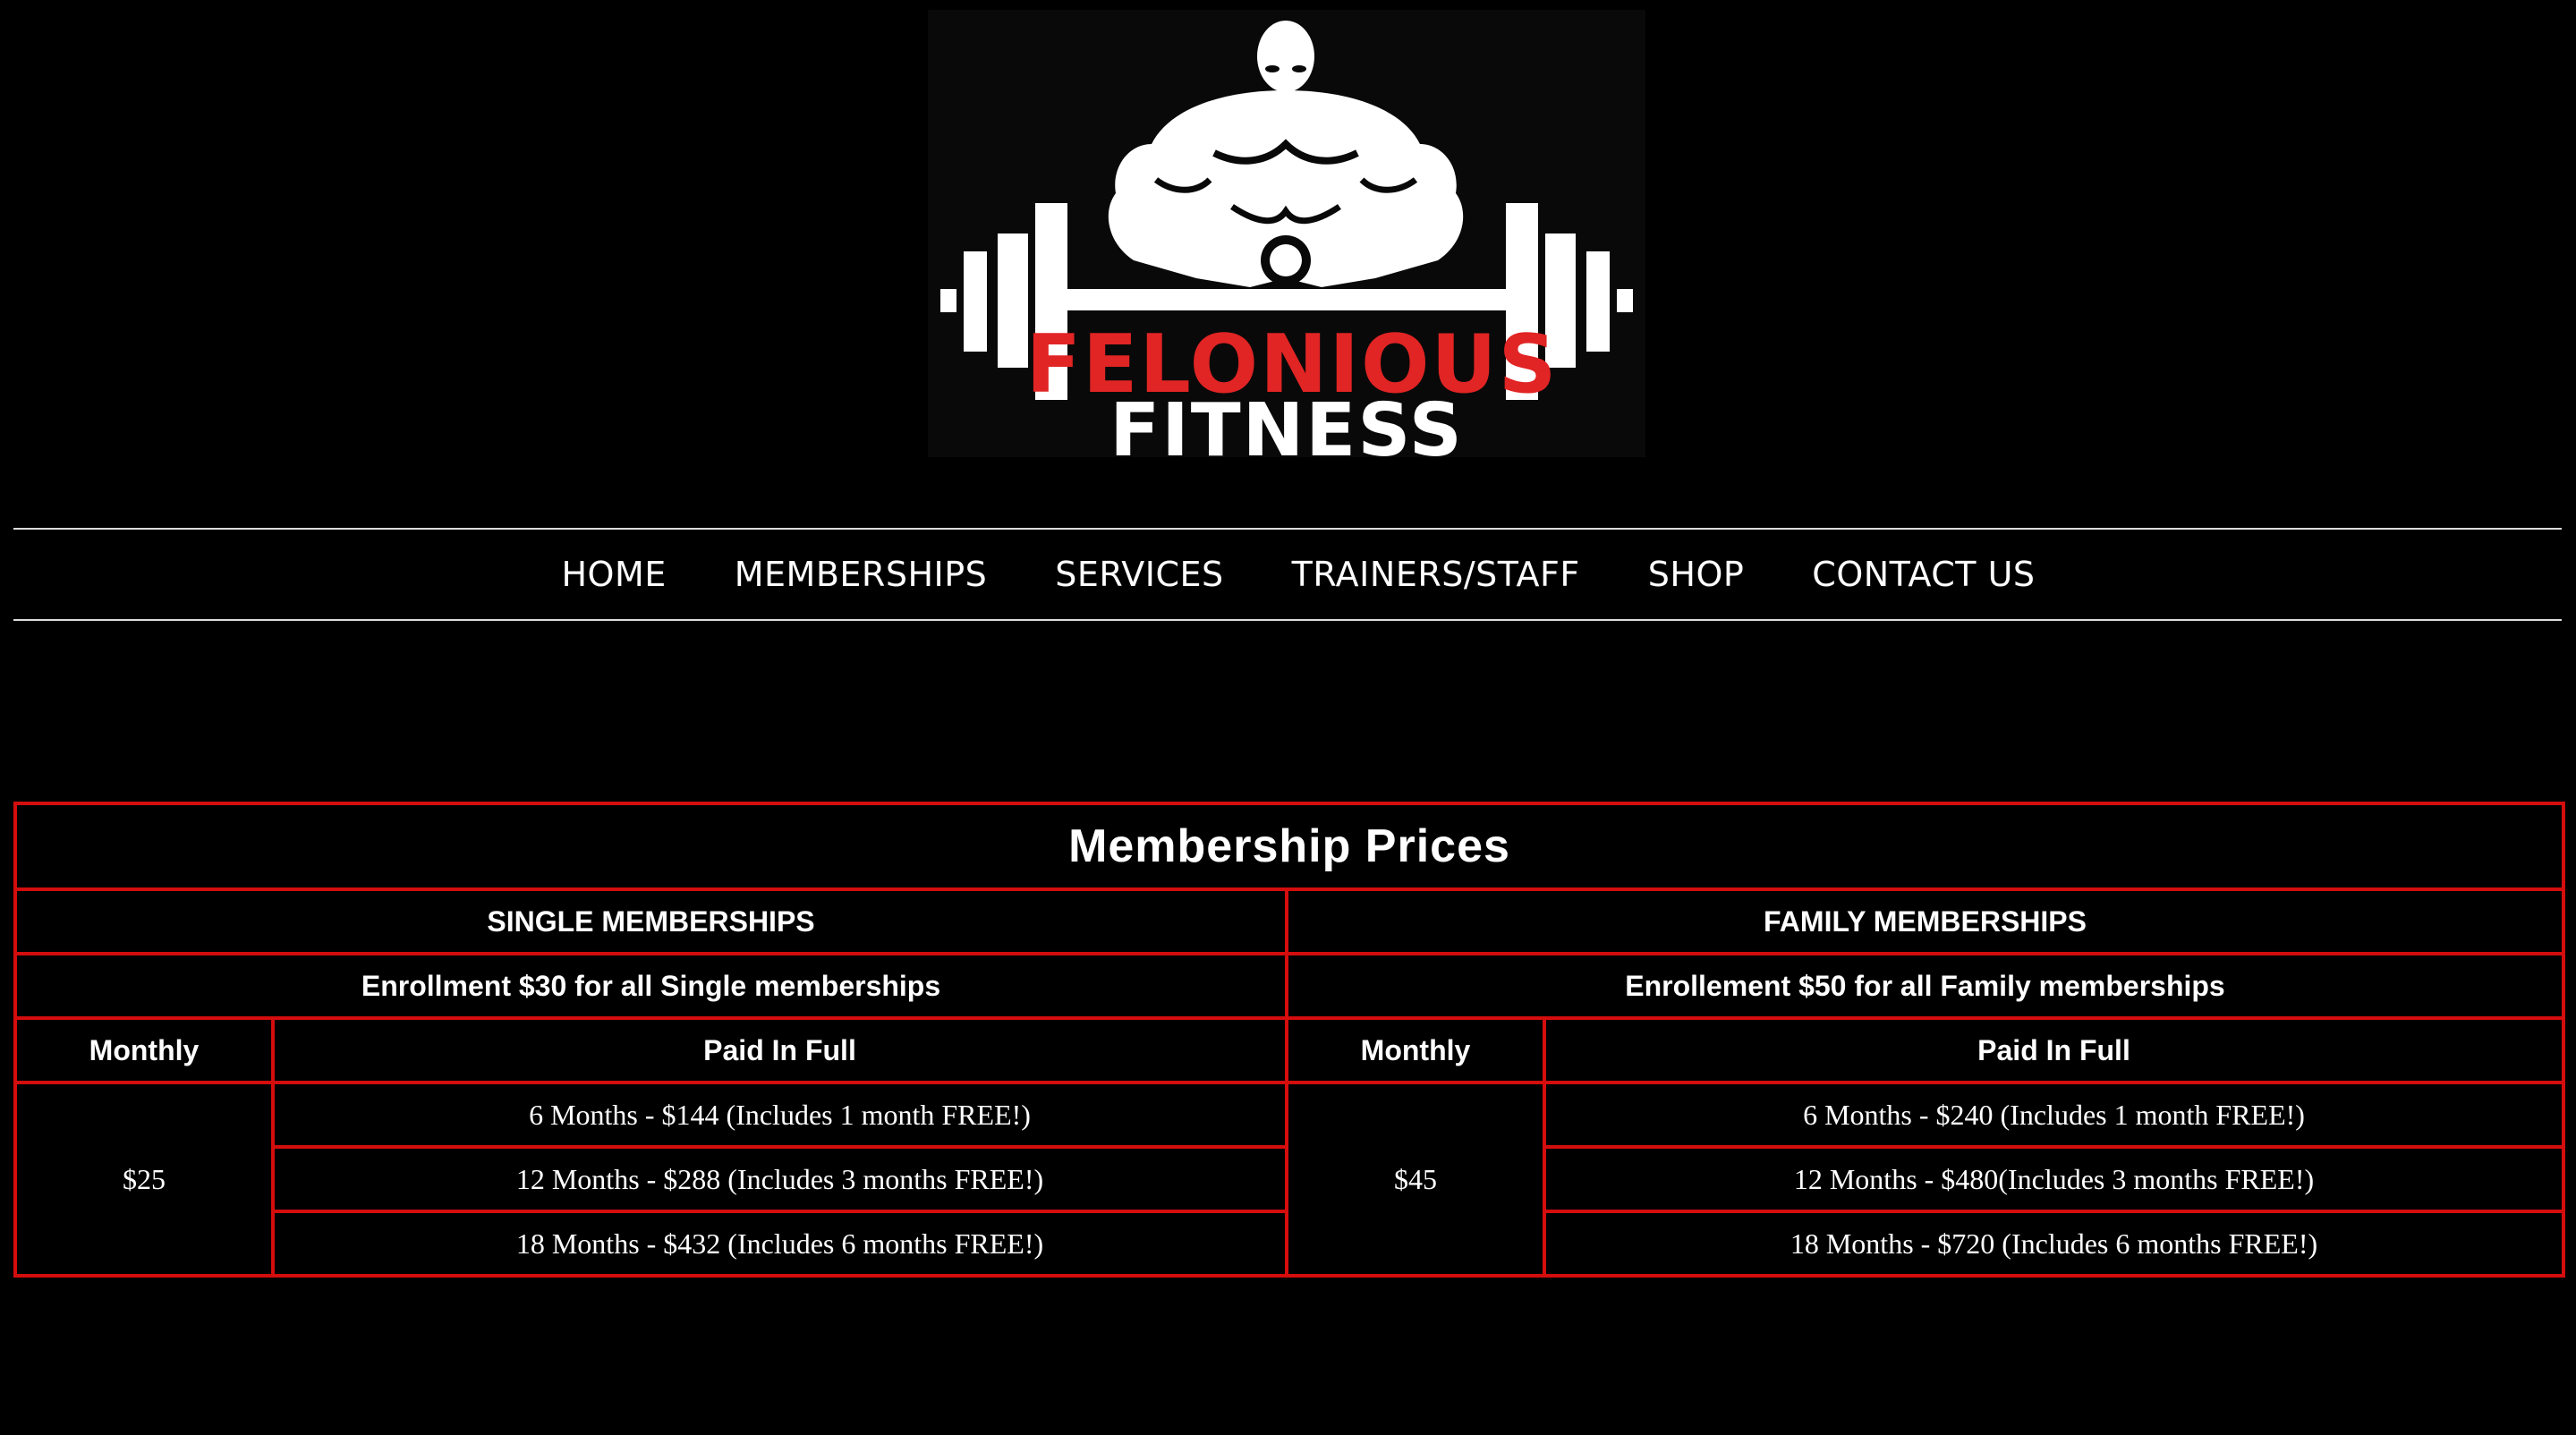 This screenshot has height=1435, width=2576. Describe the element at coordinates (1139, 574) in the screenshot. I see `nav-item-services: SERVICES` at that location.